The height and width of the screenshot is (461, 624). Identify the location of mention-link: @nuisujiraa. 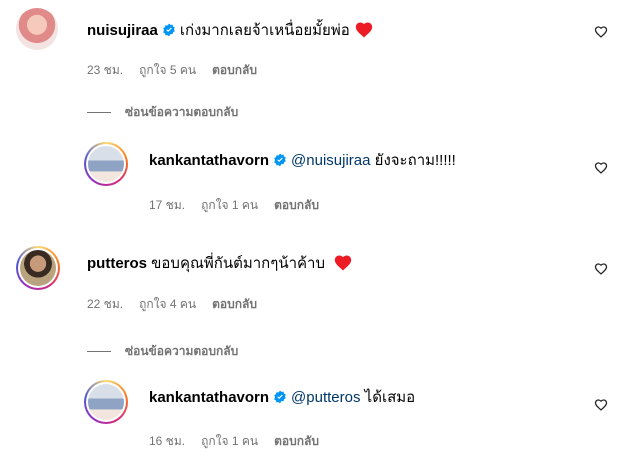
(330, 160).